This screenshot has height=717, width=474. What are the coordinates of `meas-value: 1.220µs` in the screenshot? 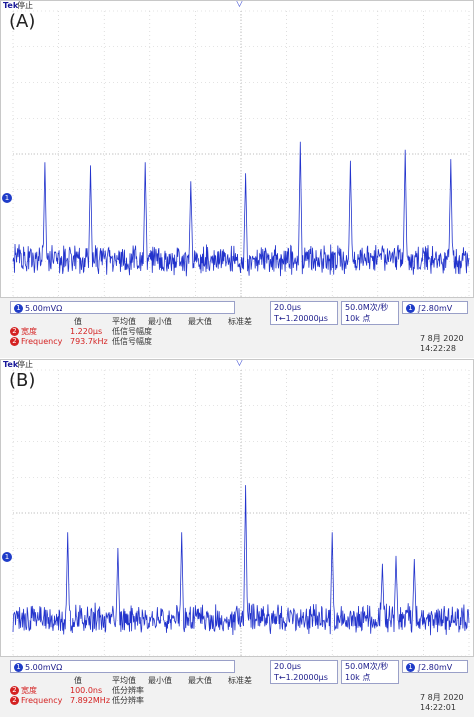 It's located at (86, 331).